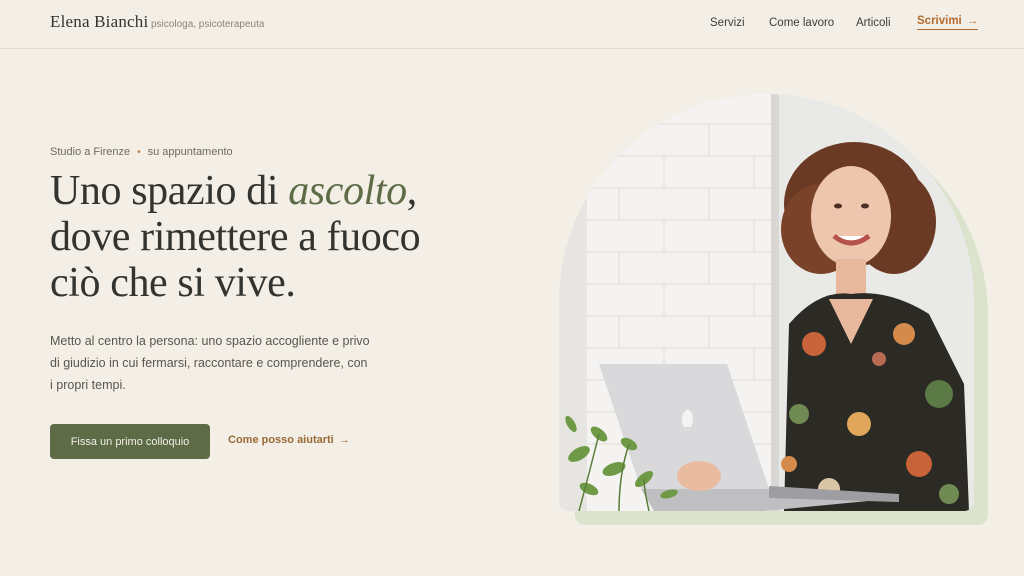 This screenshot has width=1024, height=576. Describe the element at coordinates (347, 191) in the screenshot. I see `headline-accent-word: ascolto` at that location.